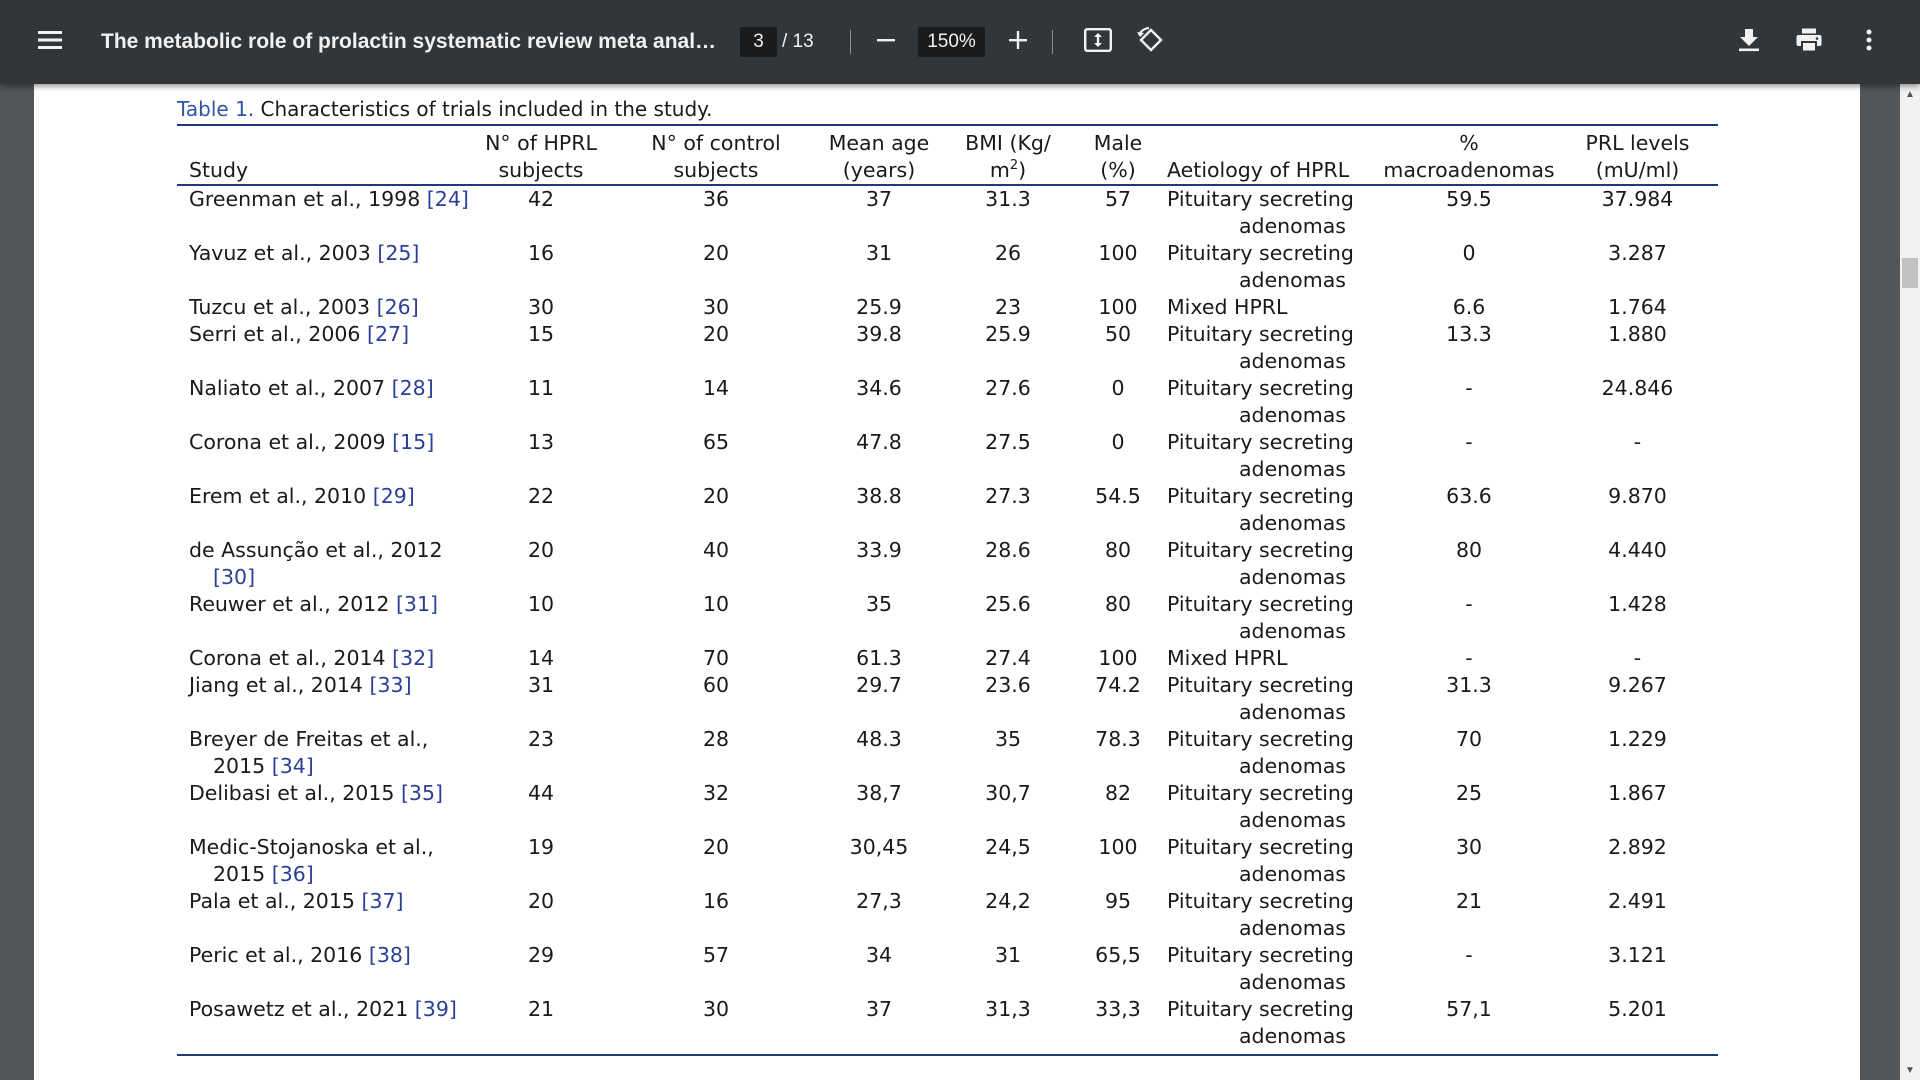 Image resolution: width=1920 pixels, height=1080 pixels. Describe the element at coordinates (541, 156) in the screenshot. I see `header-hprl-subjects: N° of HPRL subjects` at that location.